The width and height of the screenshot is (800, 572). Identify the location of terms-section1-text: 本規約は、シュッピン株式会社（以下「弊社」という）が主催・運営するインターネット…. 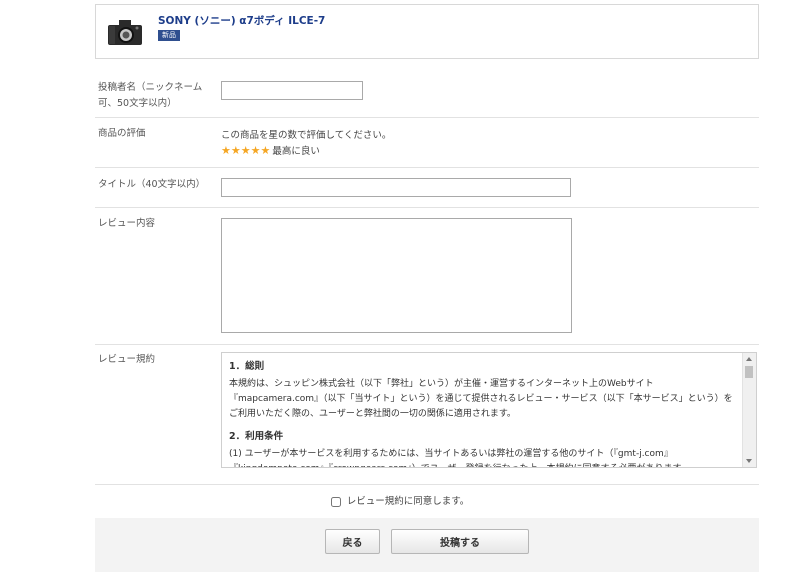
(481, 399).